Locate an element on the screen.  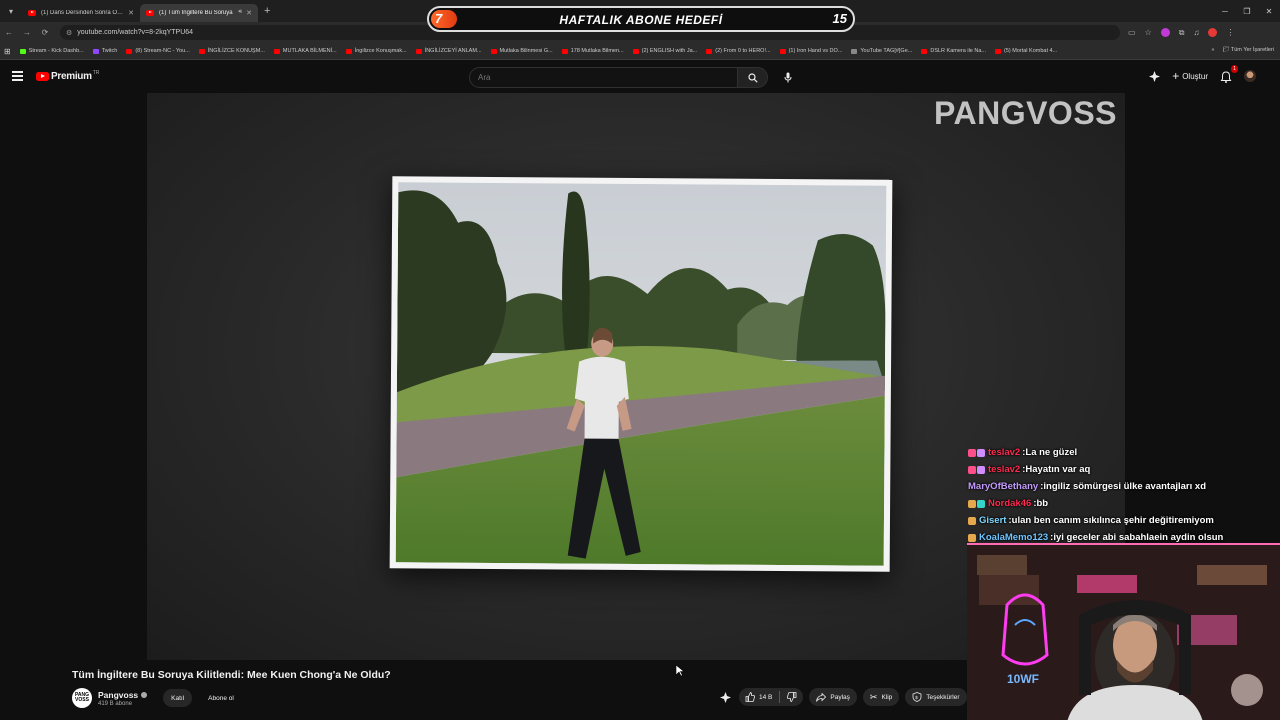
scissors-icon: ✂ is located at coordinates (873, 696).